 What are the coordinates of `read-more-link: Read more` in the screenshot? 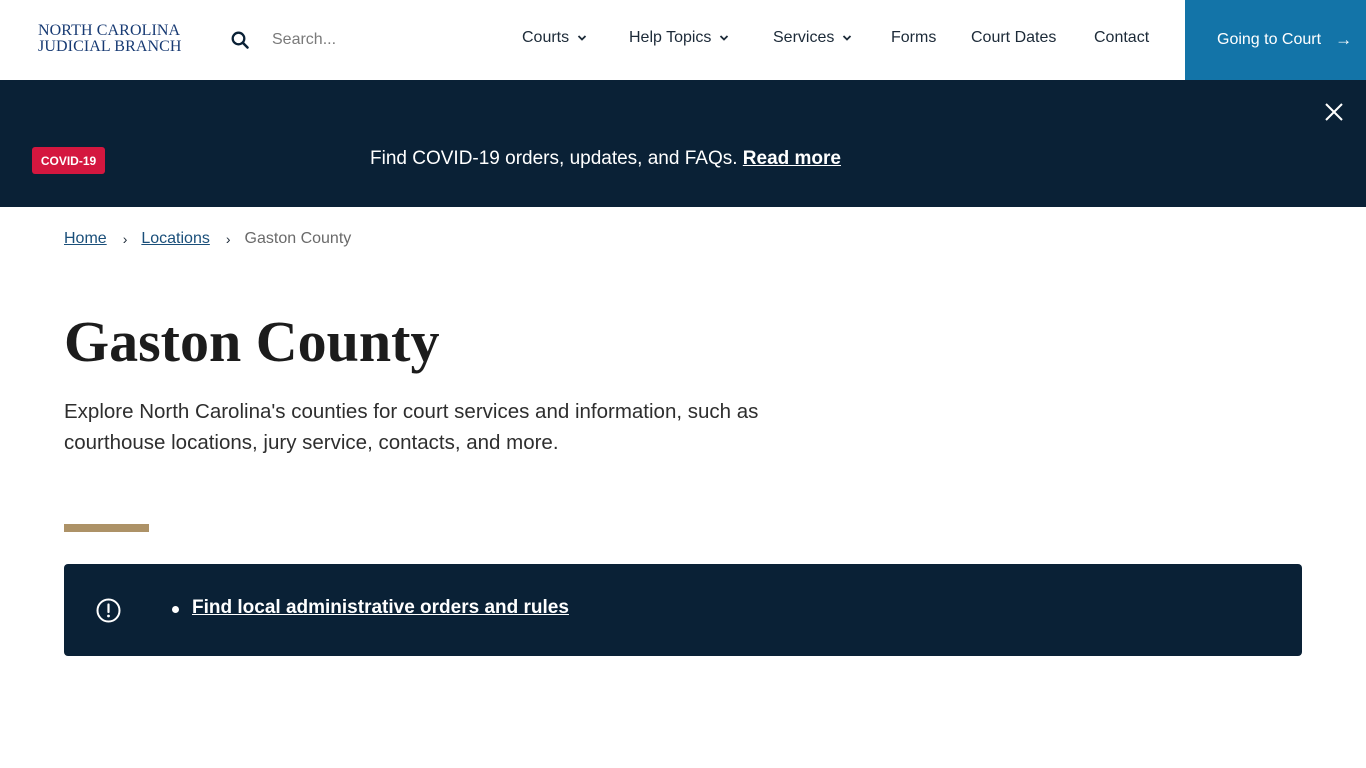 It's located at (792, 158).